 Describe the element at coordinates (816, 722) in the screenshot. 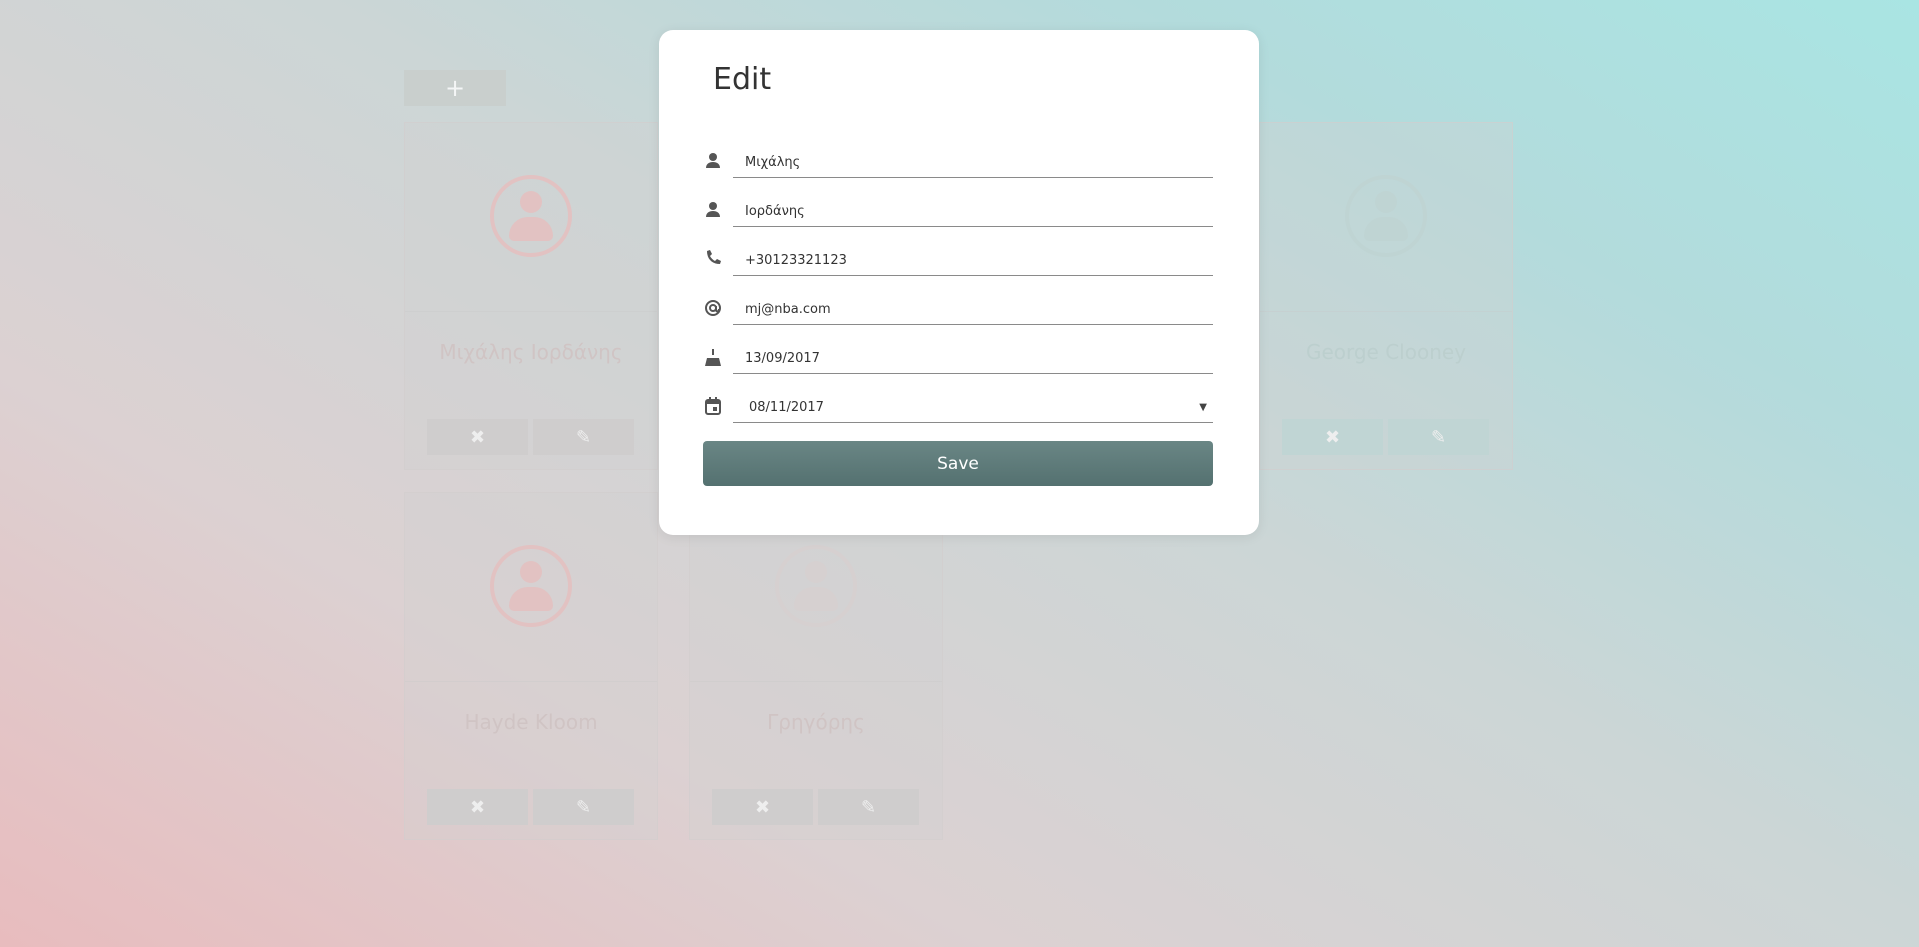

I see `contact-name: Γρηγόρης` at that location.